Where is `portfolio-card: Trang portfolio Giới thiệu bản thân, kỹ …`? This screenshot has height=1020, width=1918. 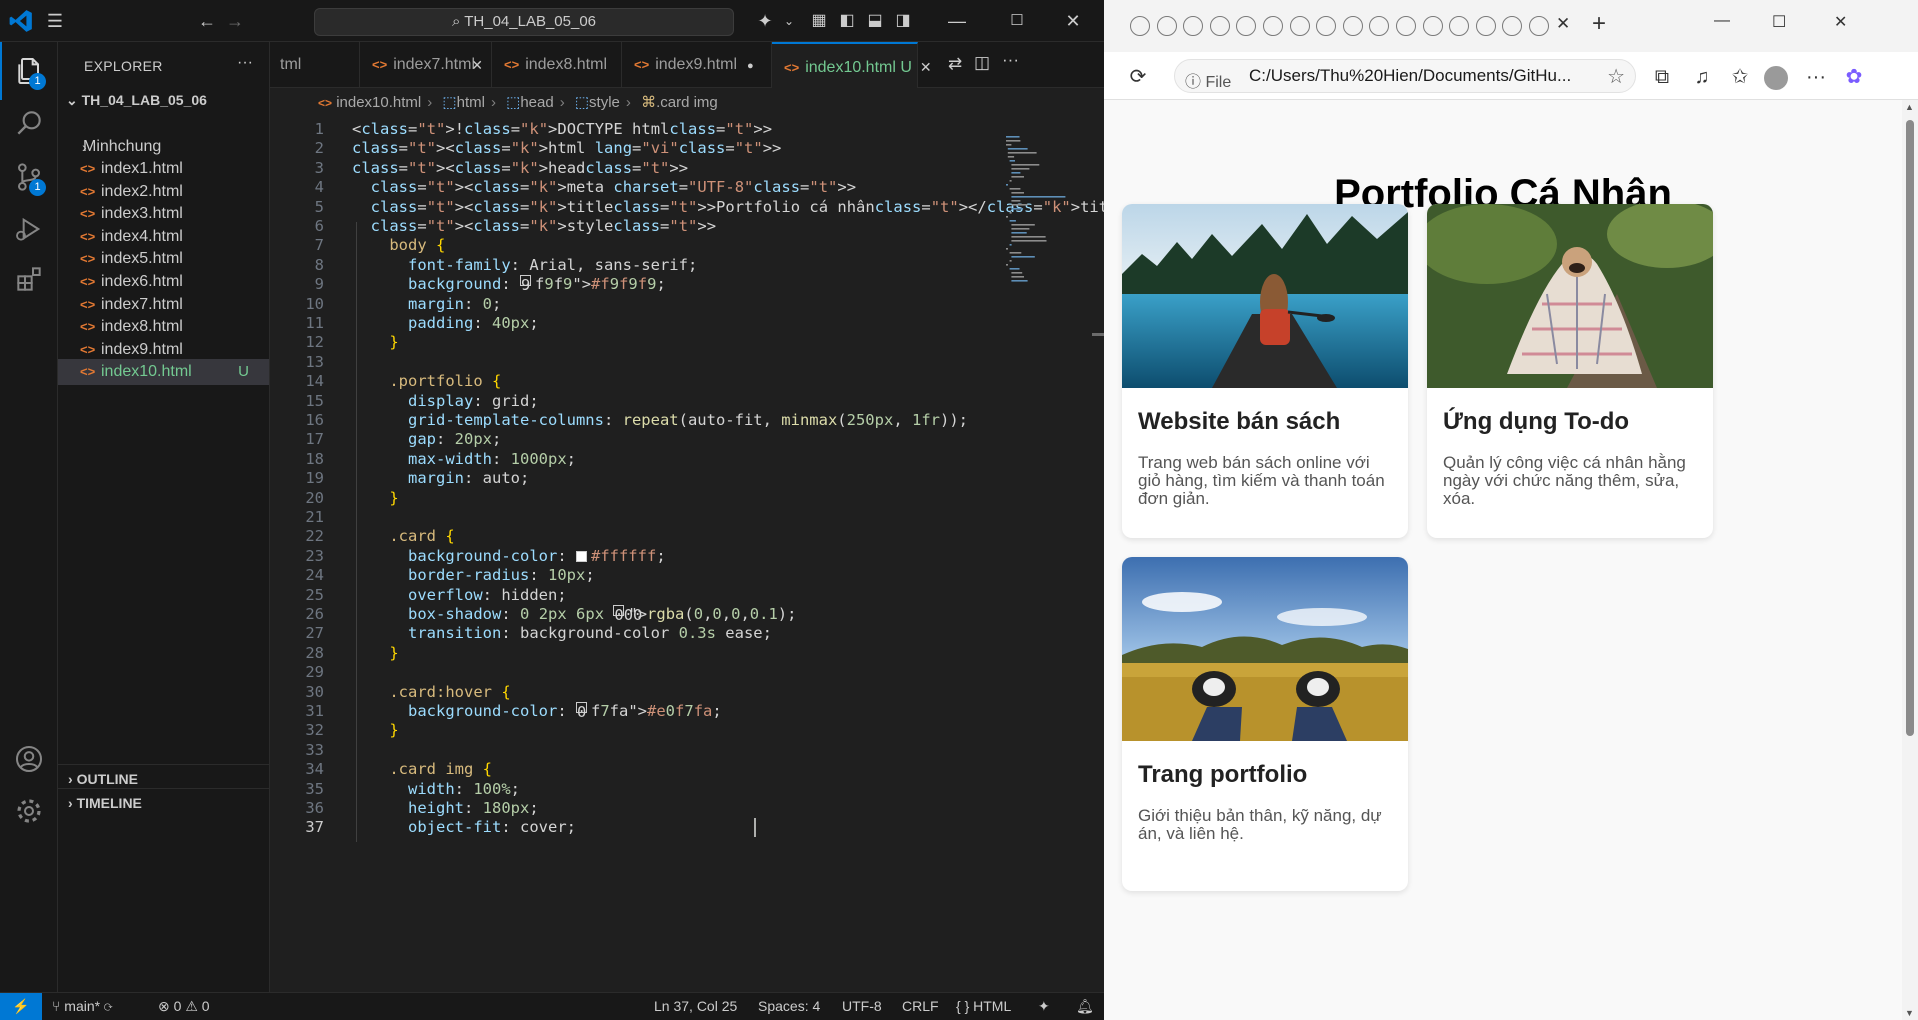 portfolio-card: Trang portfolio Giới thiệu bản thân, kỹ … is located at coordinates (1265, 724).